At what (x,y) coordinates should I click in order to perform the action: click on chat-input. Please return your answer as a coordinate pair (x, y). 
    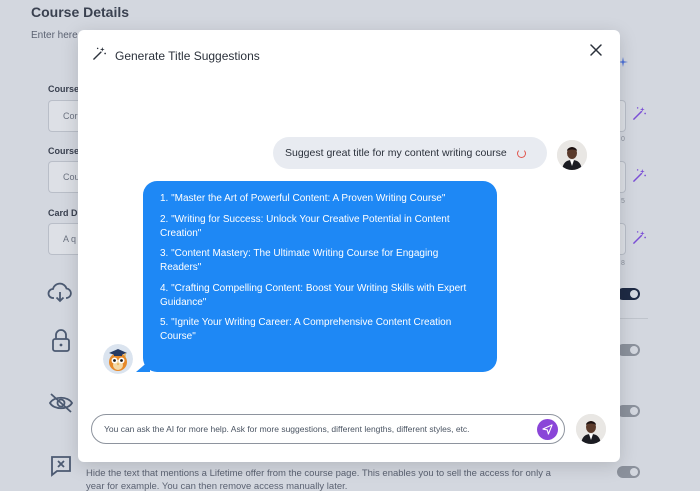
    Looking at the image, I should click on (316, 429).